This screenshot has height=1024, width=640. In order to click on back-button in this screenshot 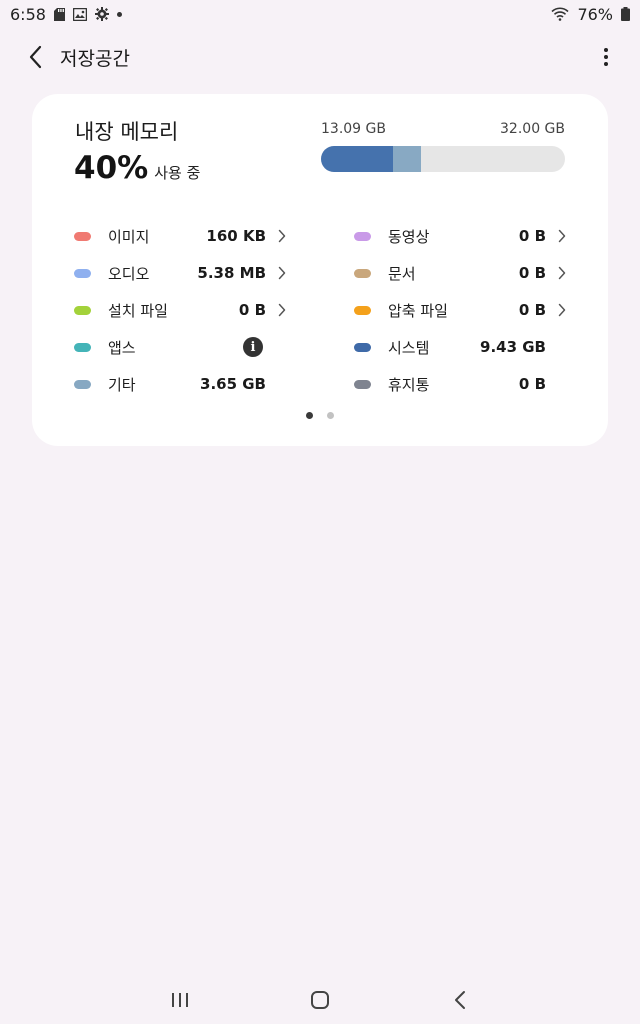, I will do `click(35, 57)`.